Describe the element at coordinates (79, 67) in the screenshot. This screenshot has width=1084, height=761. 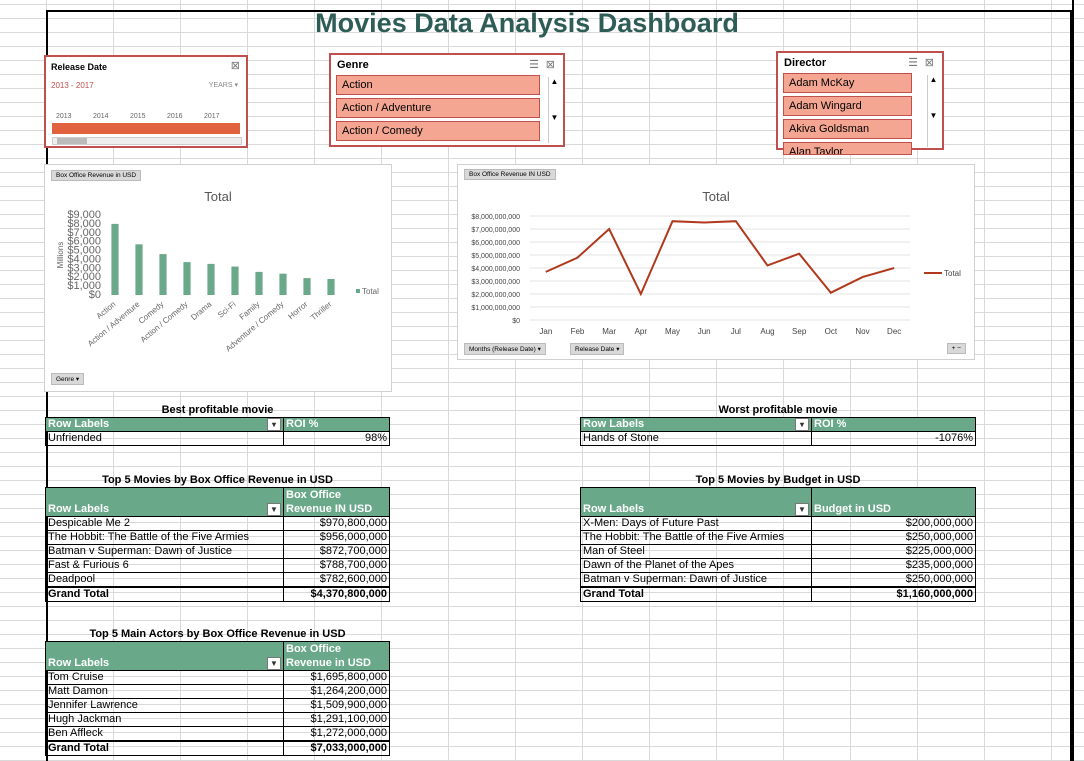
I see `release-slicer-header: Release Date` at that location.